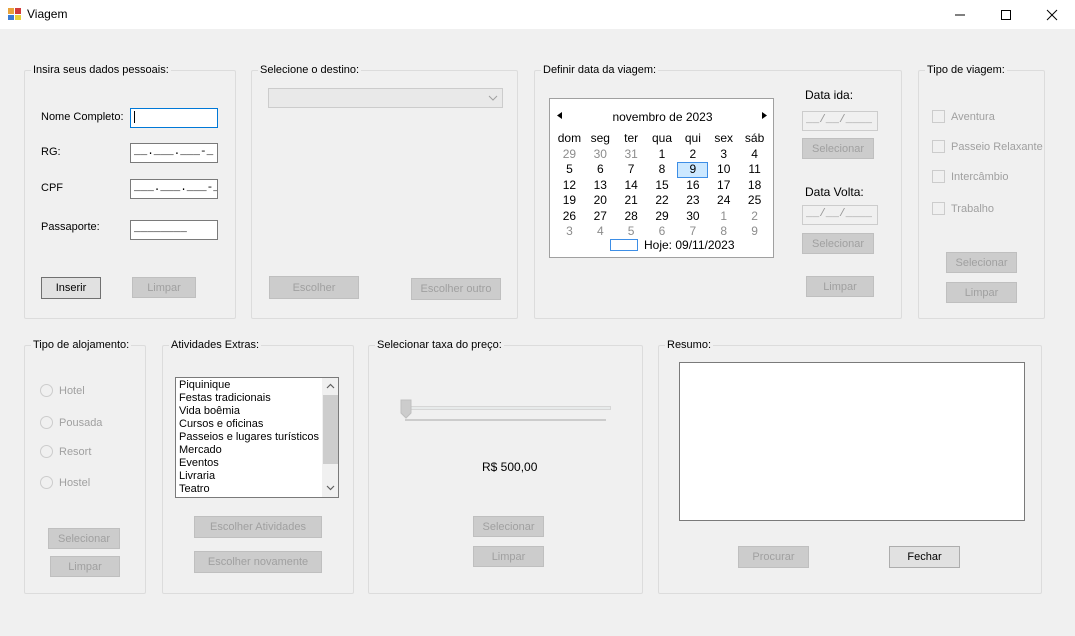  I want to click on activity-list-item: Passeios e lugares turísticos, so click(249, 437).